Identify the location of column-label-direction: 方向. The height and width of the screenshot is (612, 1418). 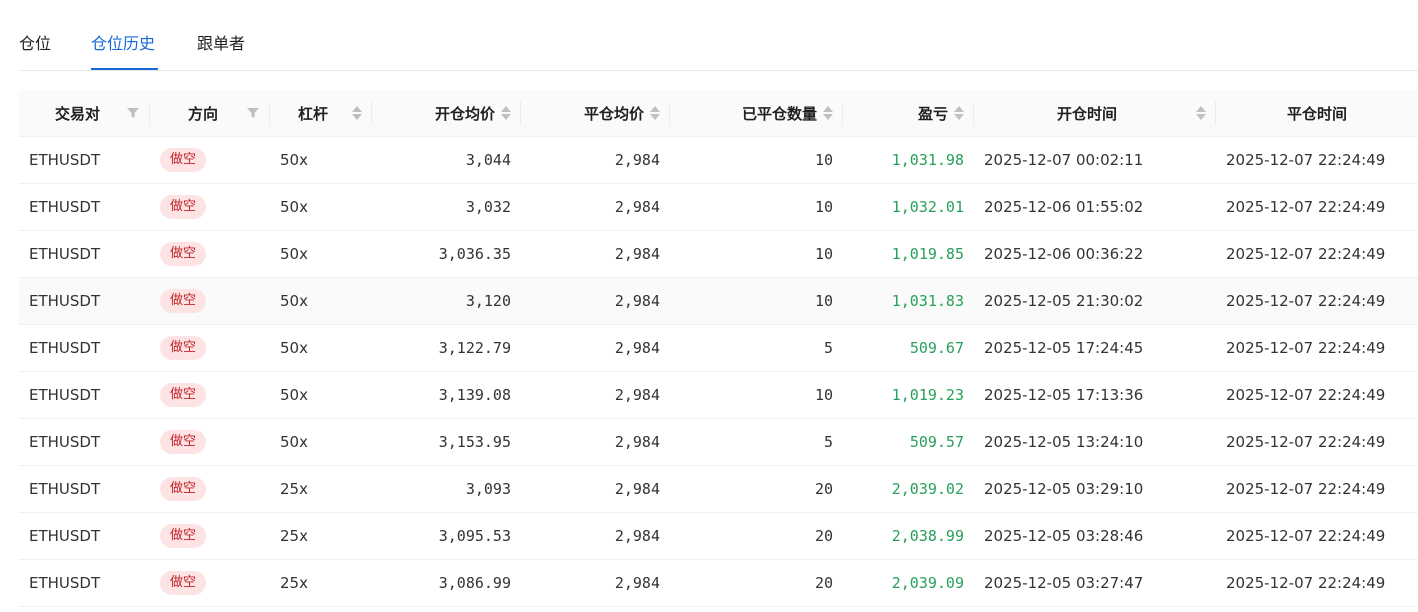
(202, 113).